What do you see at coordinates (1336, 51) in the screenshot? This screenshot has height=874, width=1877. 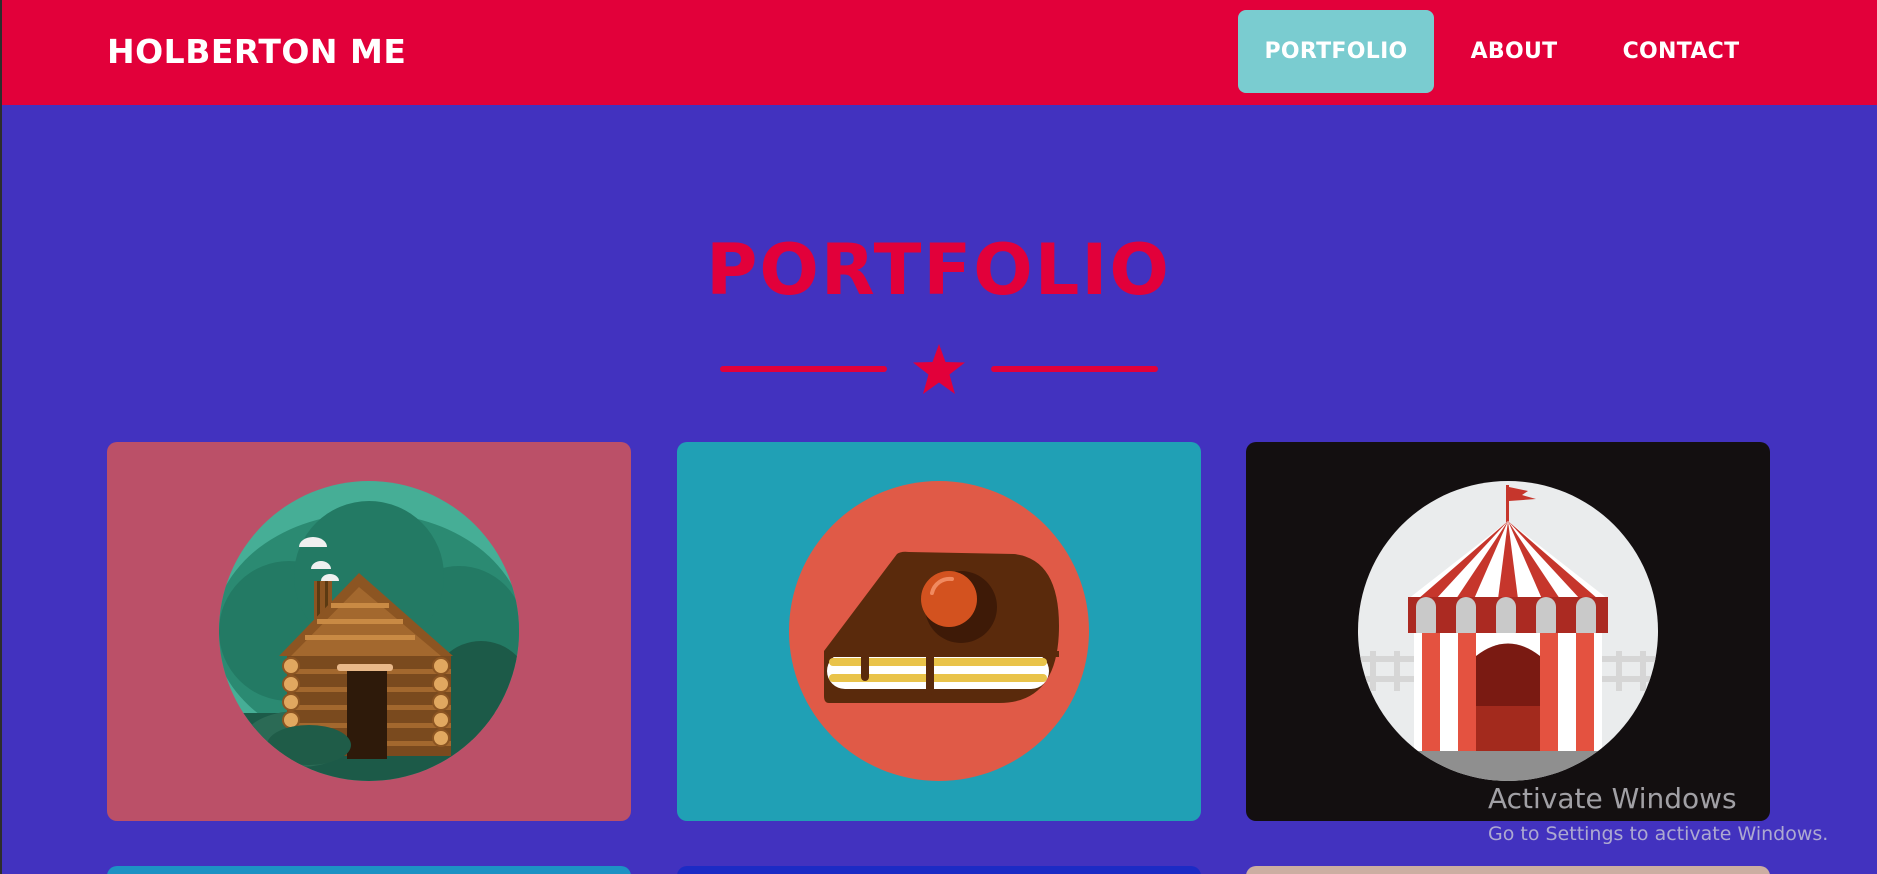 I see `nav-portfolio-link: PORTFOLIO` at bounding box center [1336, 51].